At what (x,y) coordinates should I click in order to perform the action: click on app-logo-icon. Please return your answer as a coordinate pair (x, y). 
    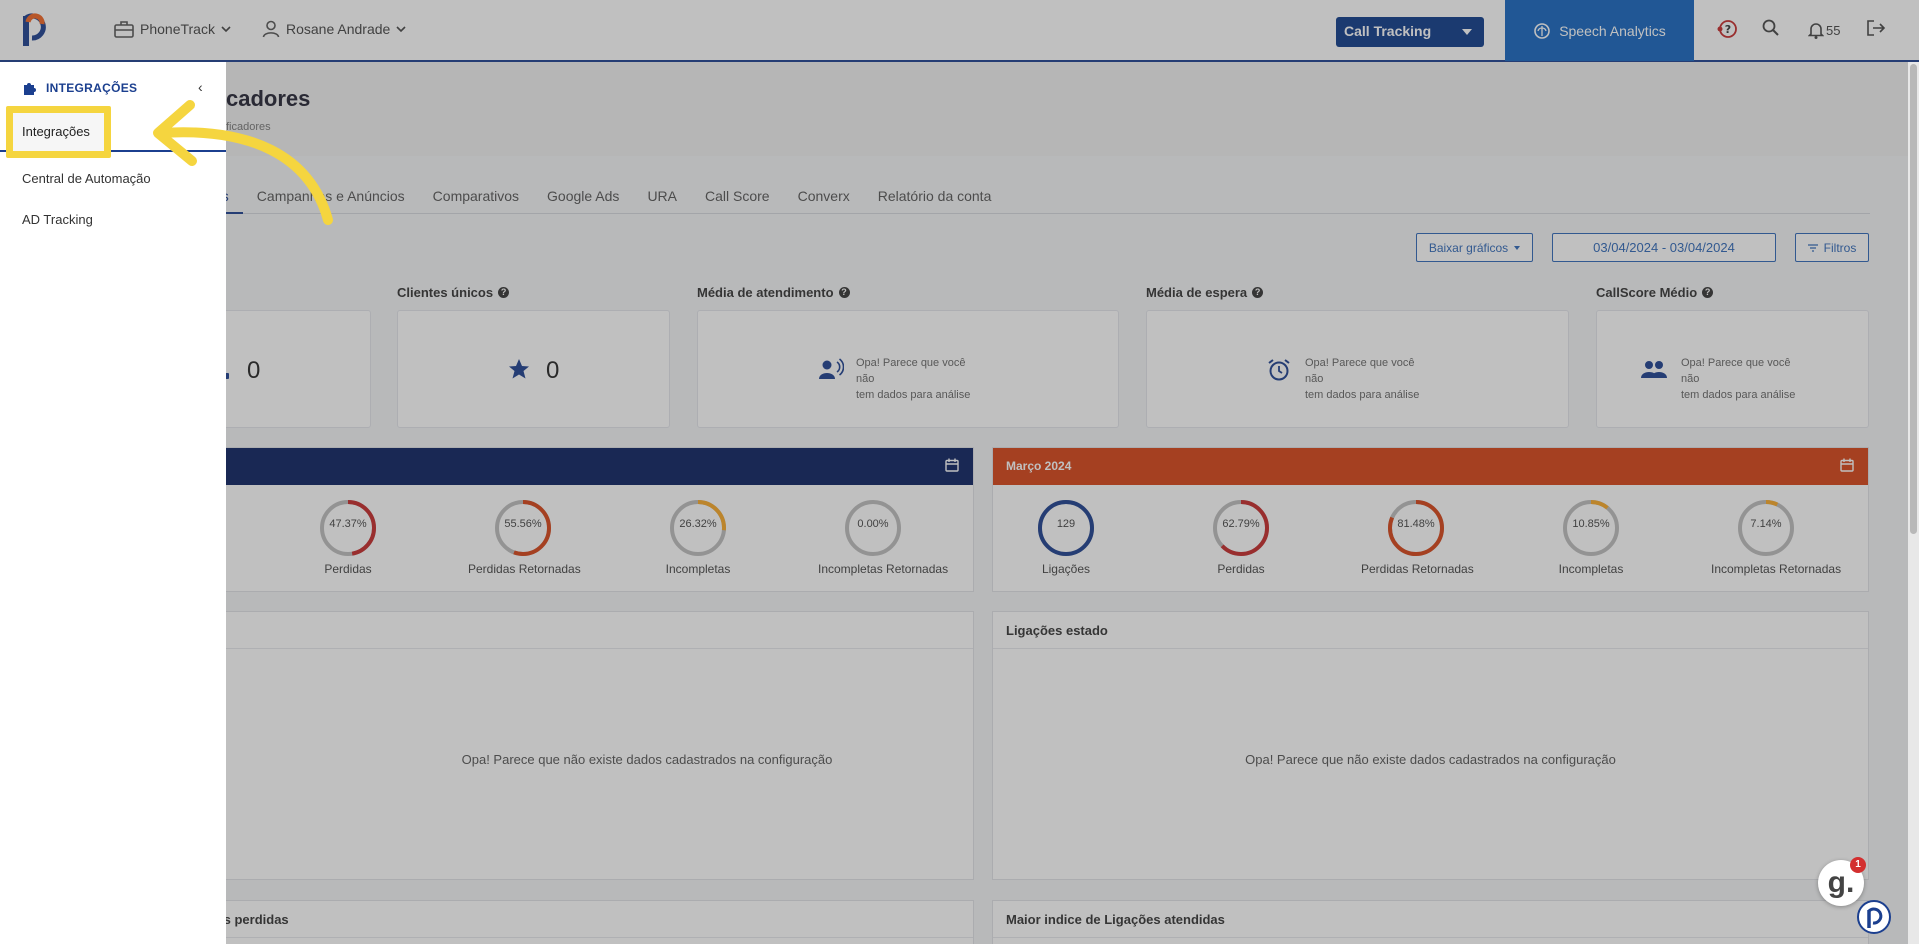
    Looking at the image, I should click on (1875, 917).